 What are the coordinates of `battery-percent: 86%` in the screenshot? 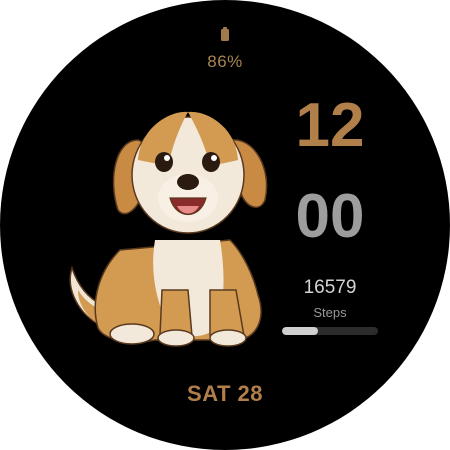 It's located at (225, 61).